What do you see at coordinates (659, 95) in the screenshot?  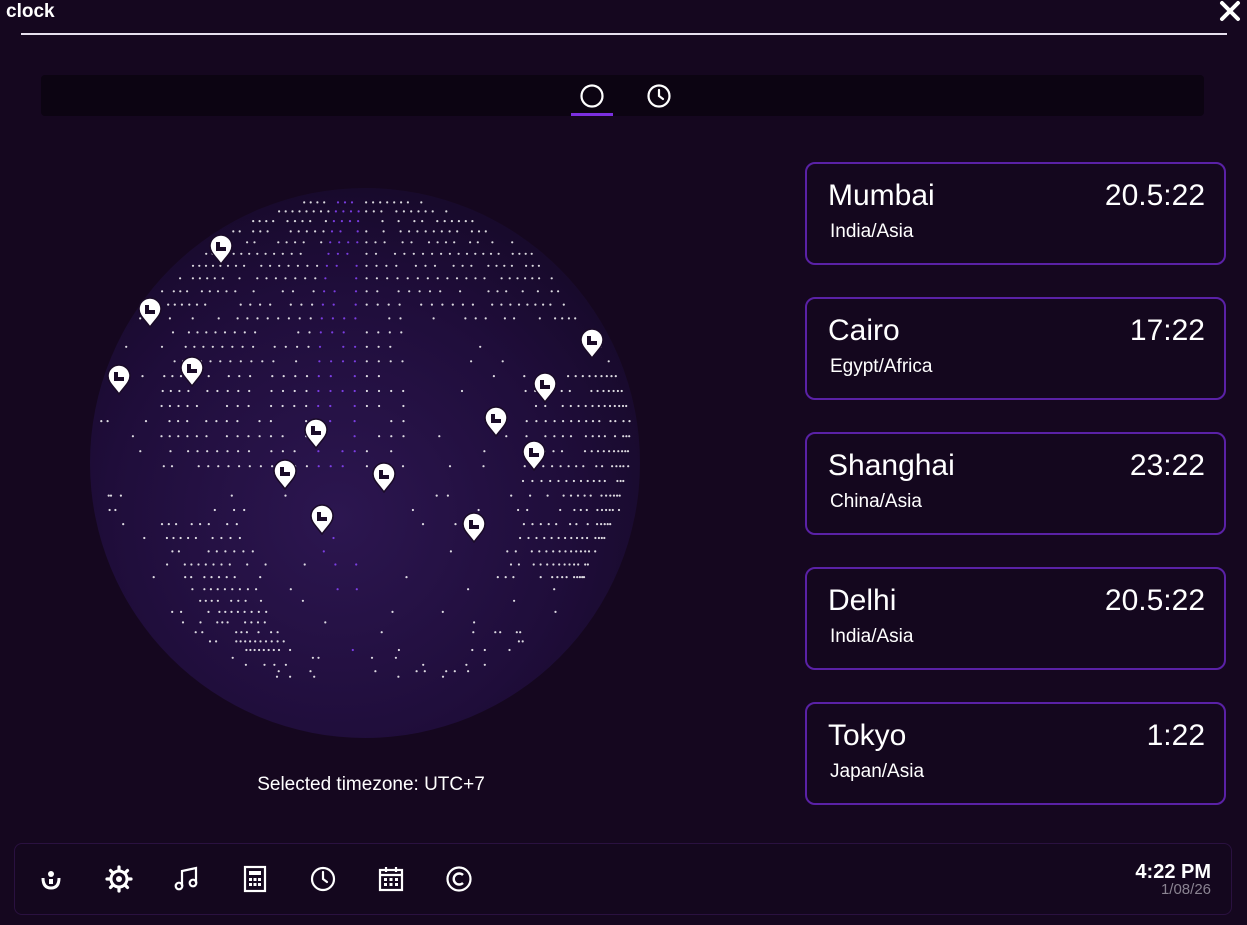 I see `tab-clock` at bounding box center [659, 95].